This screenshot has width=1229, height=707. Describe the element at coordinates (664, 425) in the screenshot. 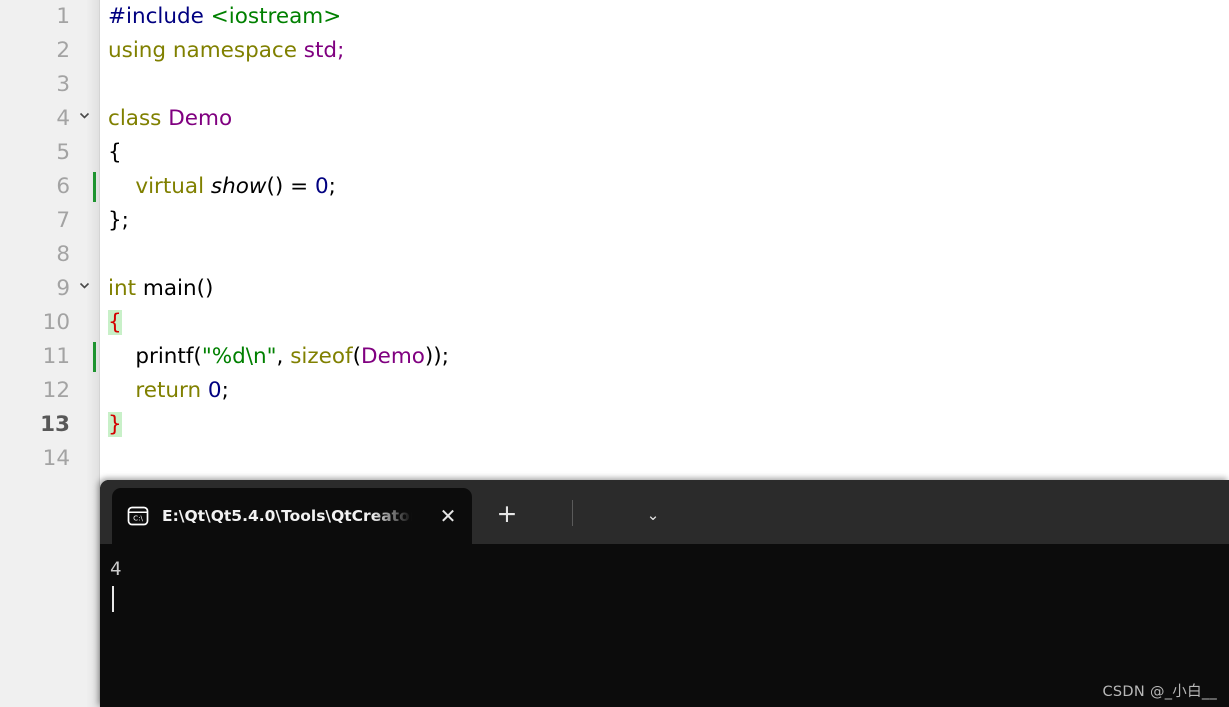

I see `code-line: }` at that location.